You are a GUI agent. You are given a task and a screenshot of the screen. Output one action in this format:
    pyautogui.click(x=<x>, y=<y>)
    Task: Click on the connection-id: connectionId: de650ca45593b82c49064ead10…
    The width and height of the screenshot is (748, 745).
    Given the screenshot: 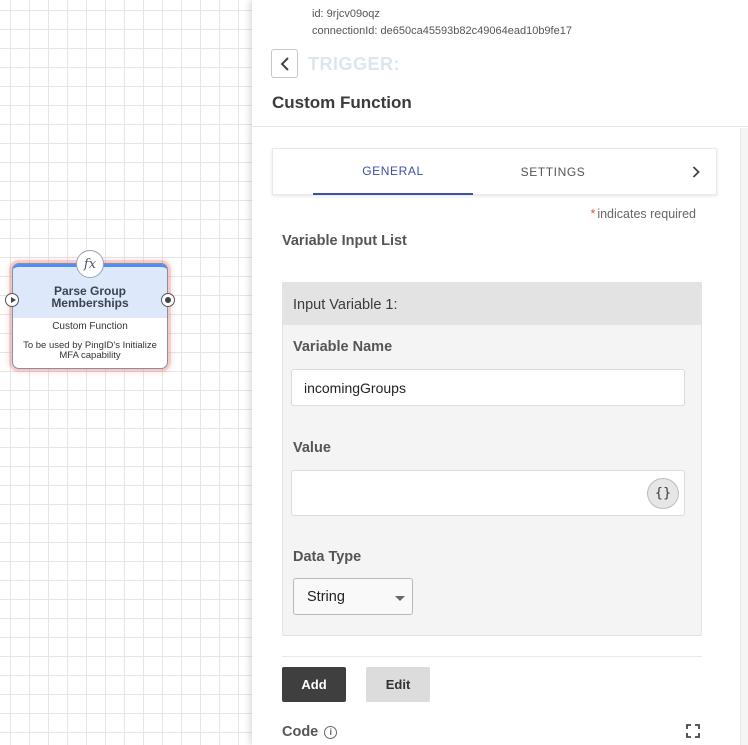 What is the action you would take?
    pyautogui.click(x=442, y=31)
    